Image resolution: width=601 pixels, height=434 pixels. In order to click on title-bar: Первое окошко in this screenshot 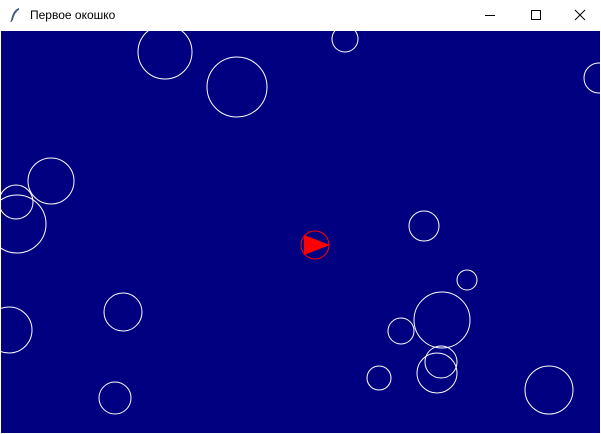, I will do `click(300, 15)`.